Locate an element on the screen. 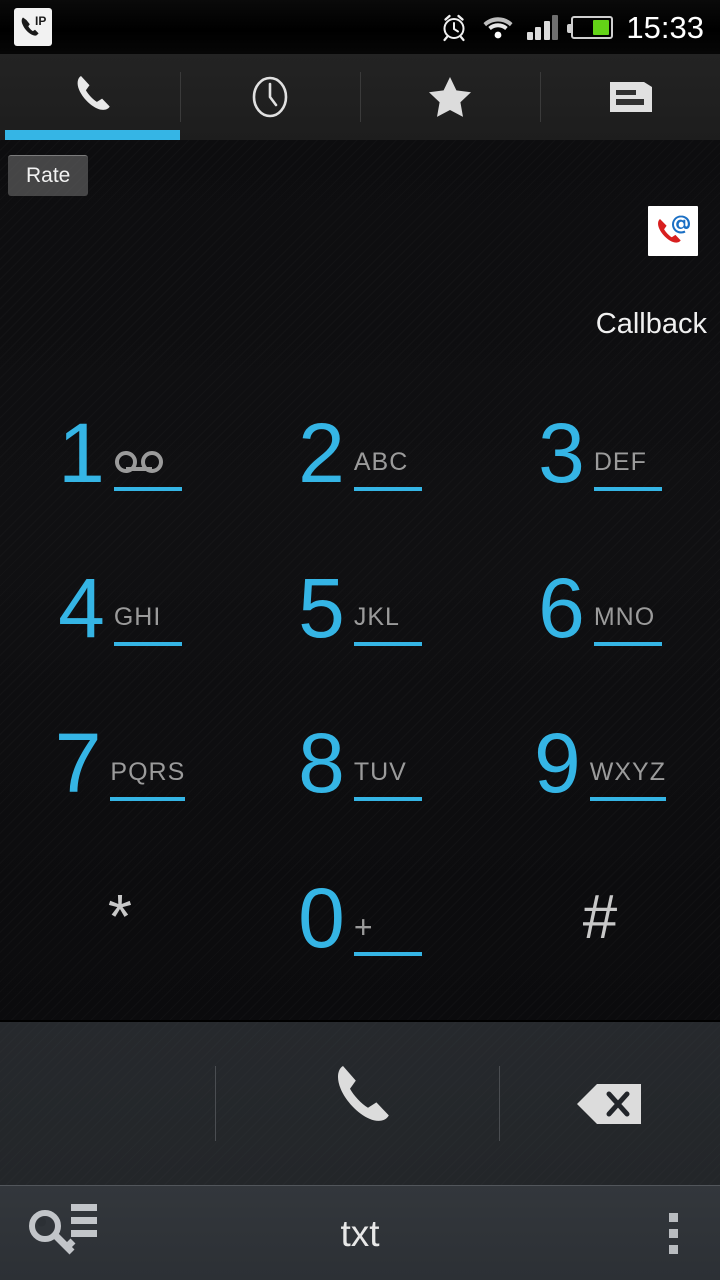  dialpad-key-2: 2 ABC is located at coordinates (360, 452).